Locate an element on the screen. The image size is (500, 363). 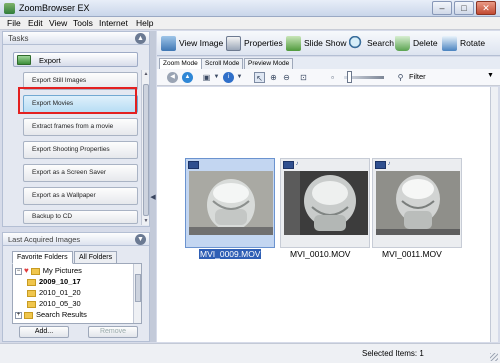
thumbnail-item: MVI_0009.MOV is located at coordinates (230, 208).